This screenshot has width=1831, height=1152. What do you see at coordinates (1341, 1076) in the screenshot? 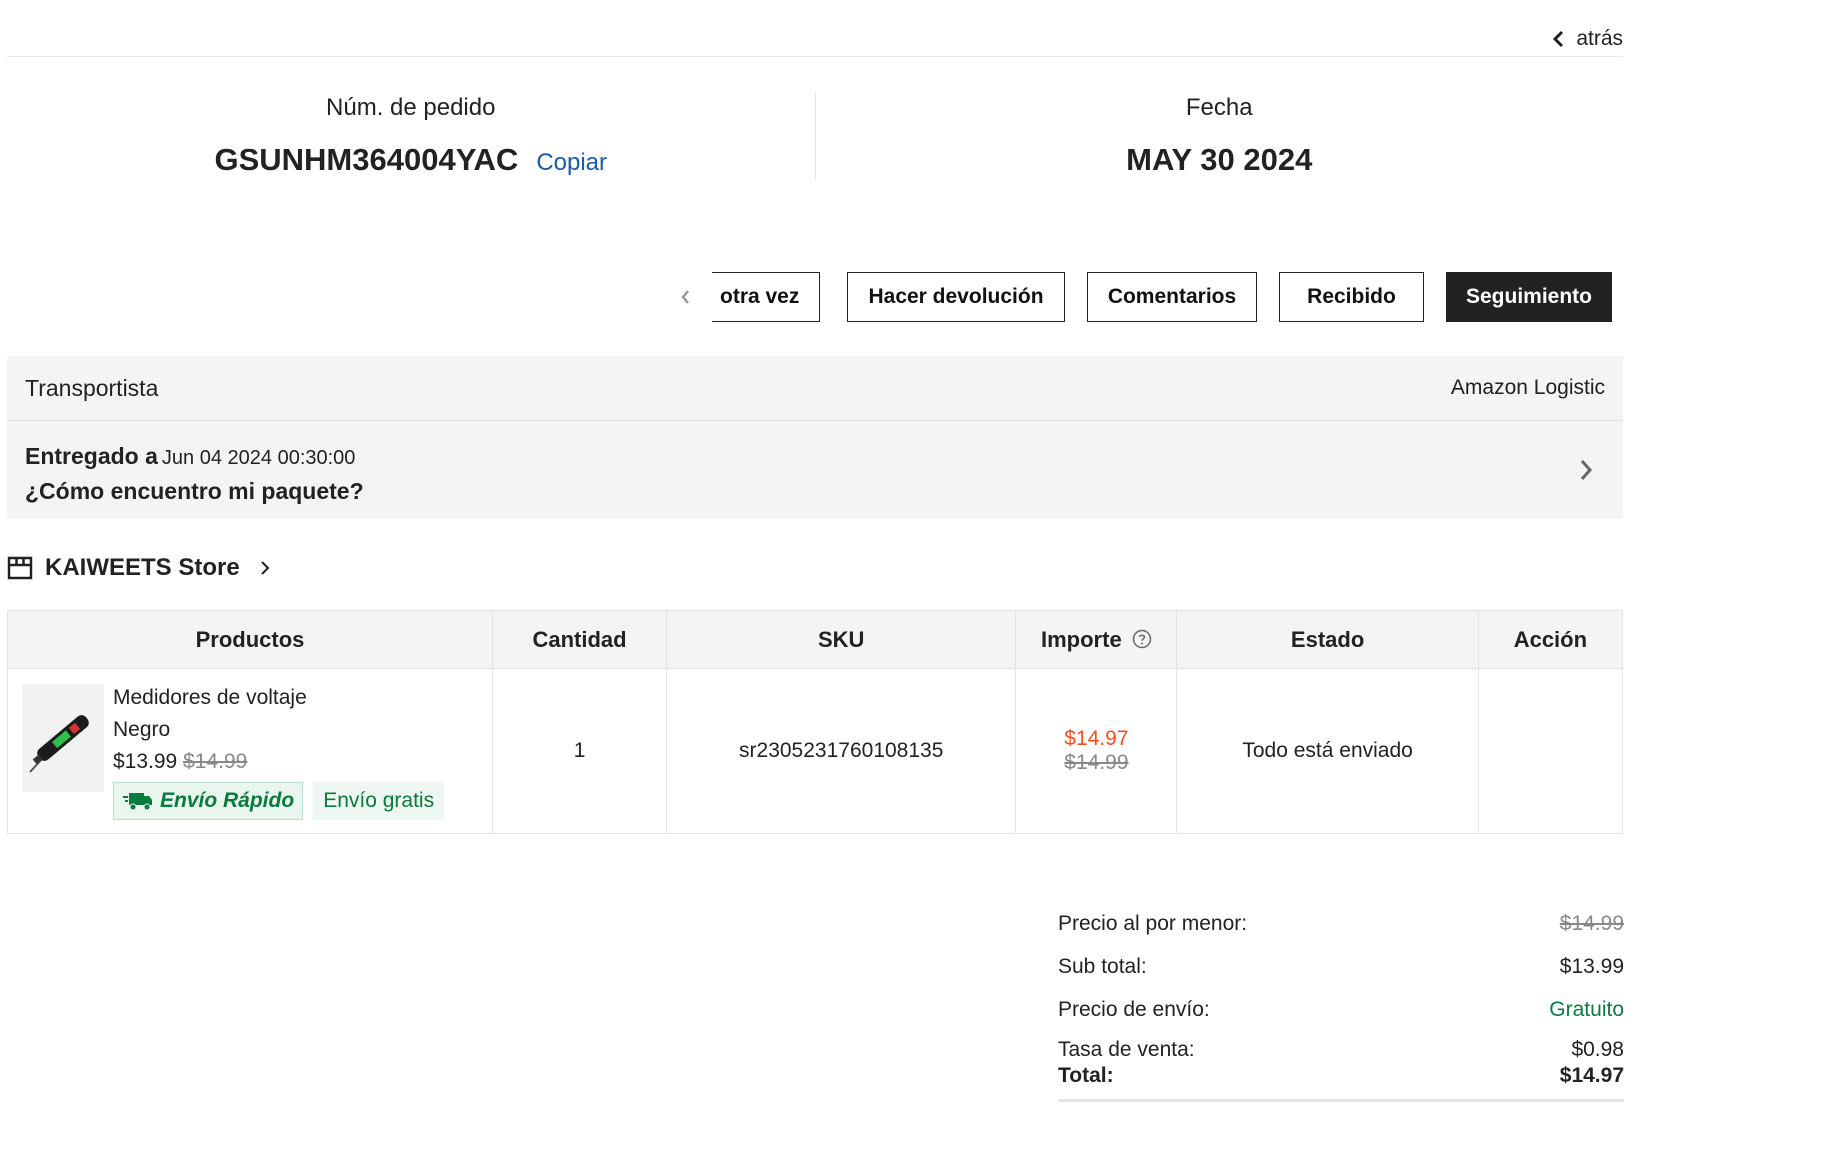
I see `total-row: Total: $14.97` at bounding box center [1341, 1076].